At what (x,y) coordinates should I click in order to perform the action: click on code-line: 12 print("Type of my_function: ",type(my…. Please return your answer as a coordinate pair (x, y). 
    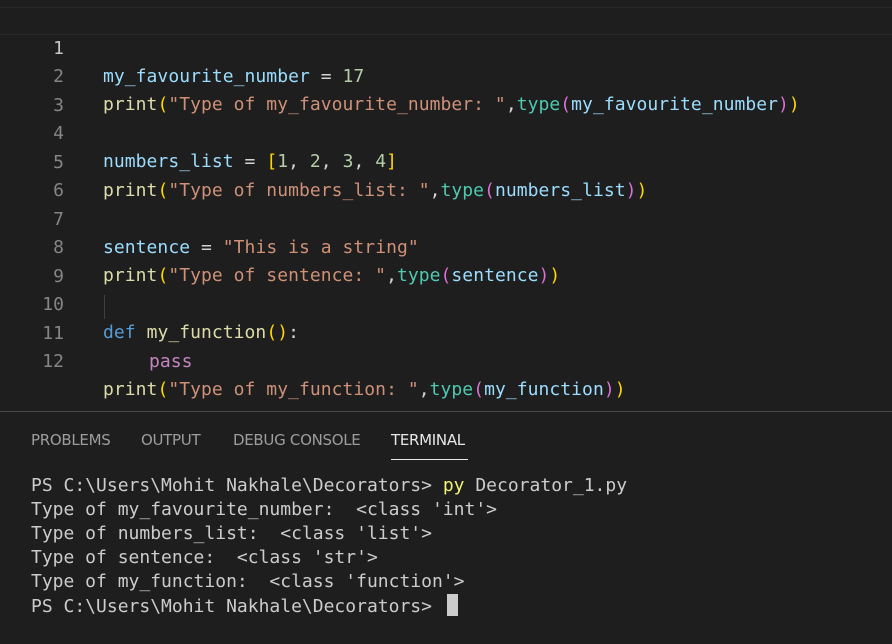
    Looking at the image, I should click on (446, 360).